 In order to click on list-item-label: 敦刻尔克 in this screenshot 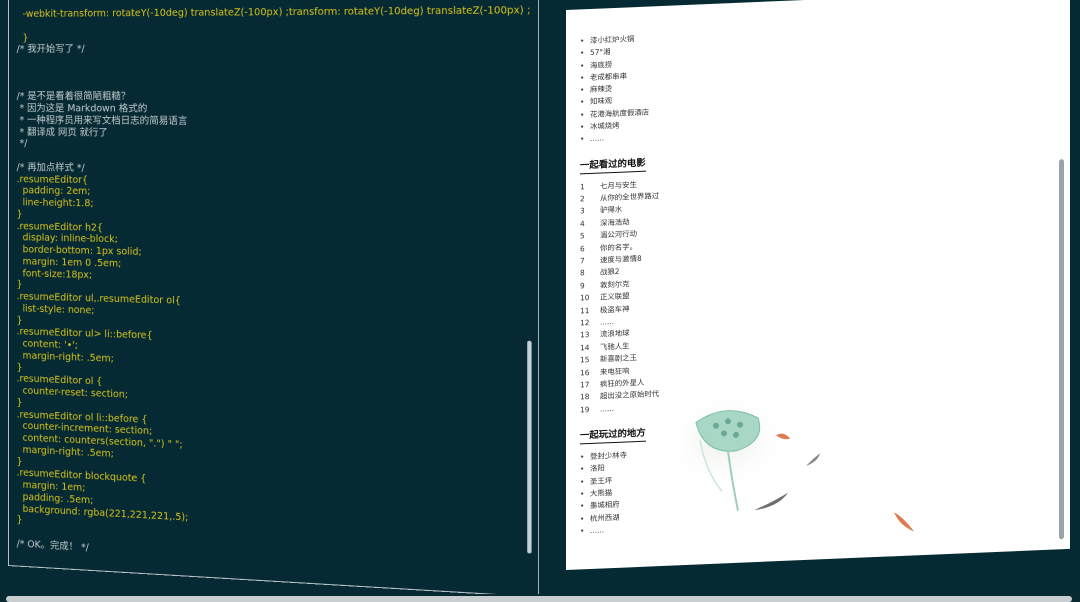, I will do `click(615, 284)`.